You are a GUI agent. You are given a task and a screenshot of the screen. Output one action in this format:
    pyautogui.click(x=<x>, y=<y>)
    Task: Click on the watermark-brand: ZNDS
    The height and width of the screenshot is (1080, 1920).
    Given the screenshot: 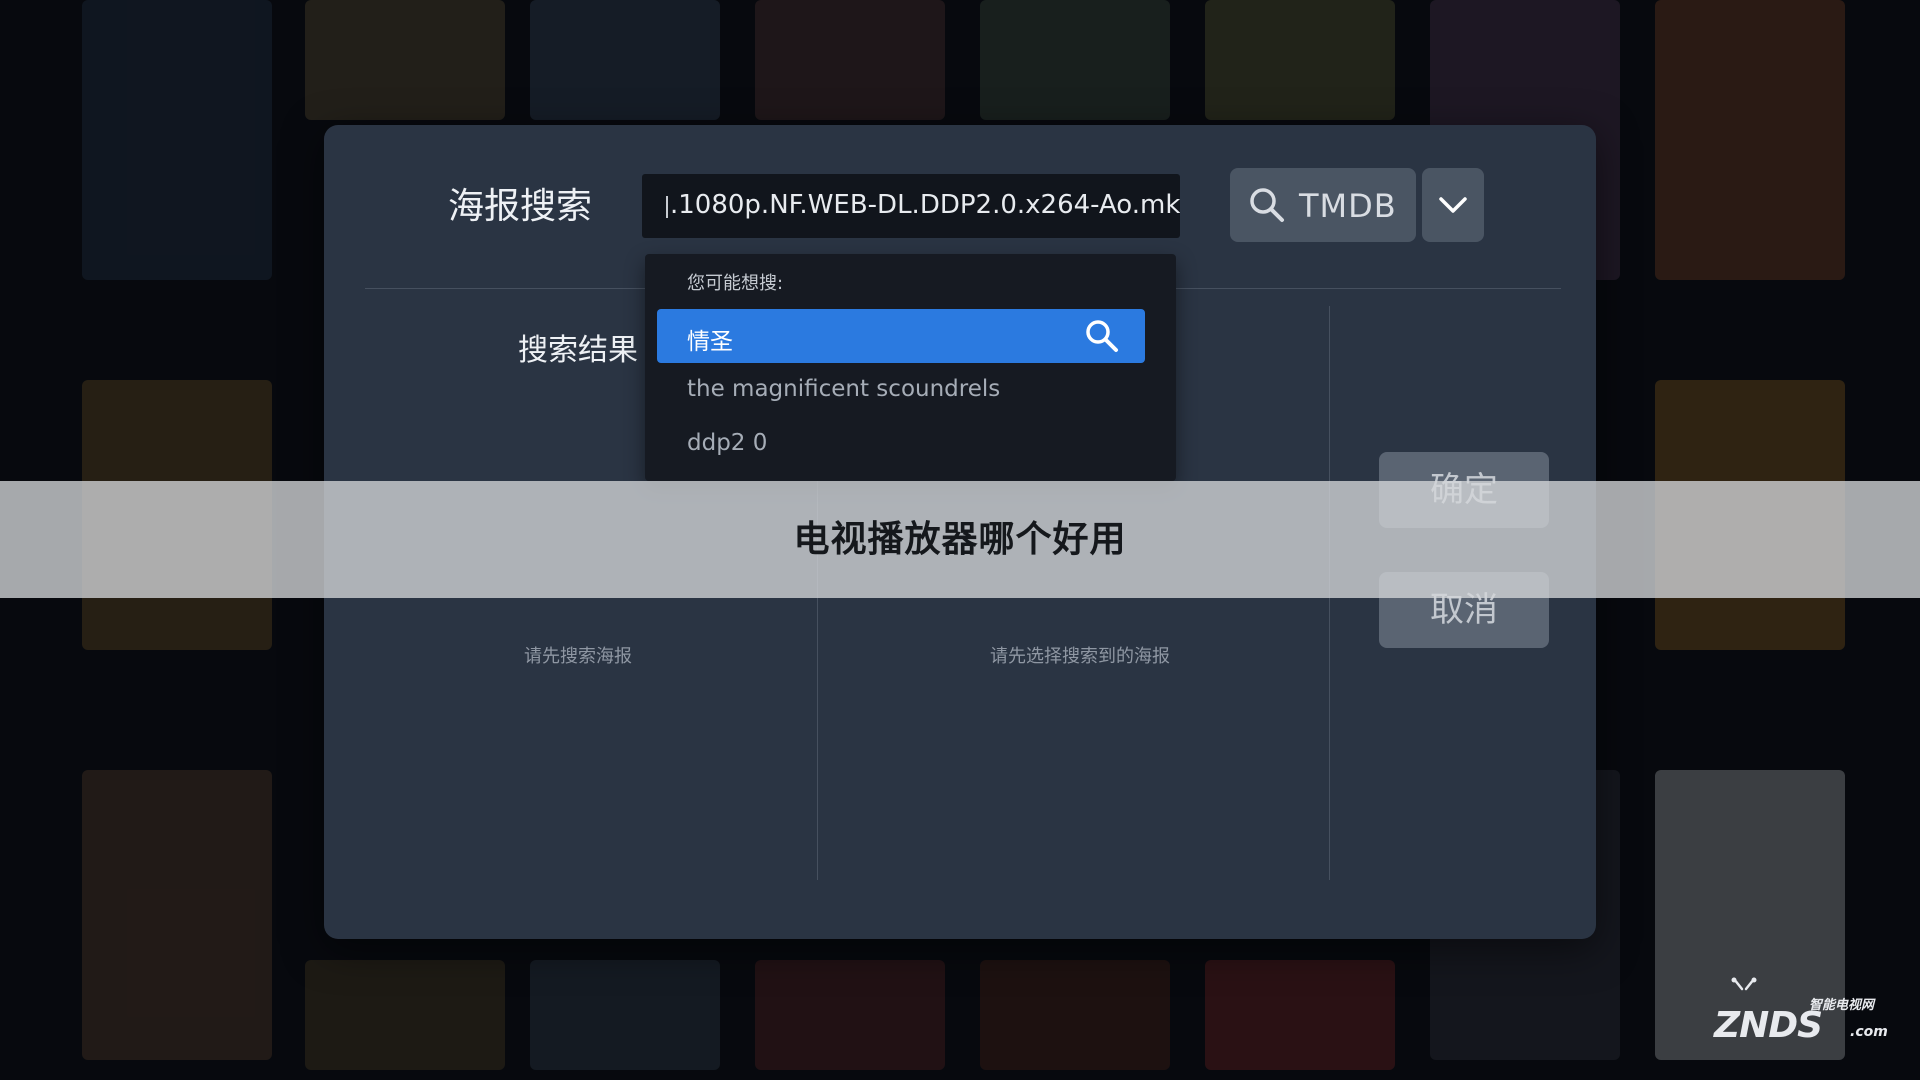 What is the action you would take?
    pyautogui.click(x=1768, y=1025)
    